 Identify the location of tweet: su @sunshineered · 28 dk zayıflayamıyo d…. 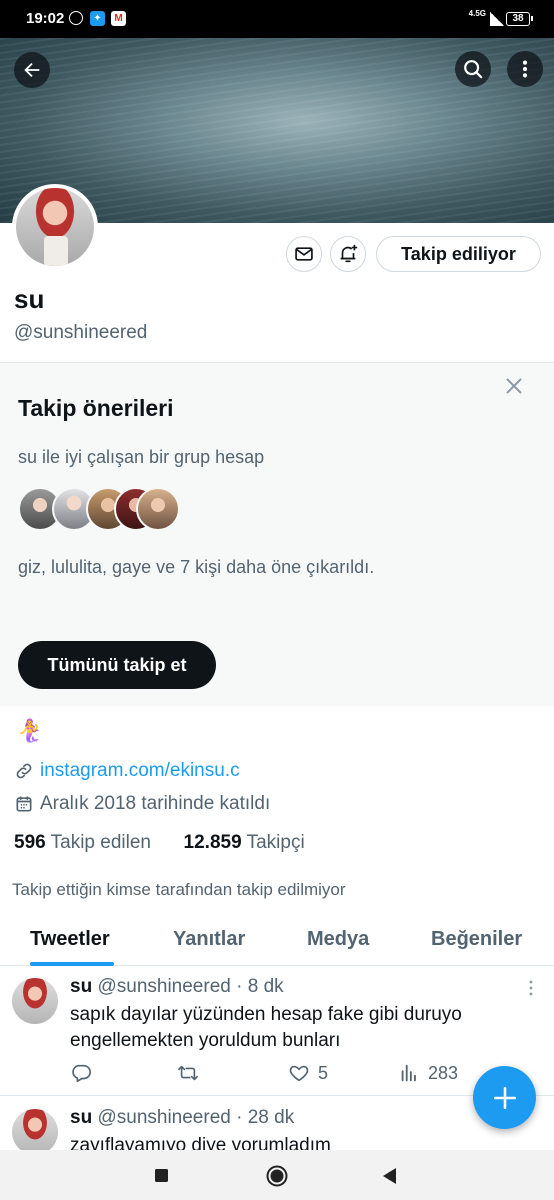
(277, 1127).